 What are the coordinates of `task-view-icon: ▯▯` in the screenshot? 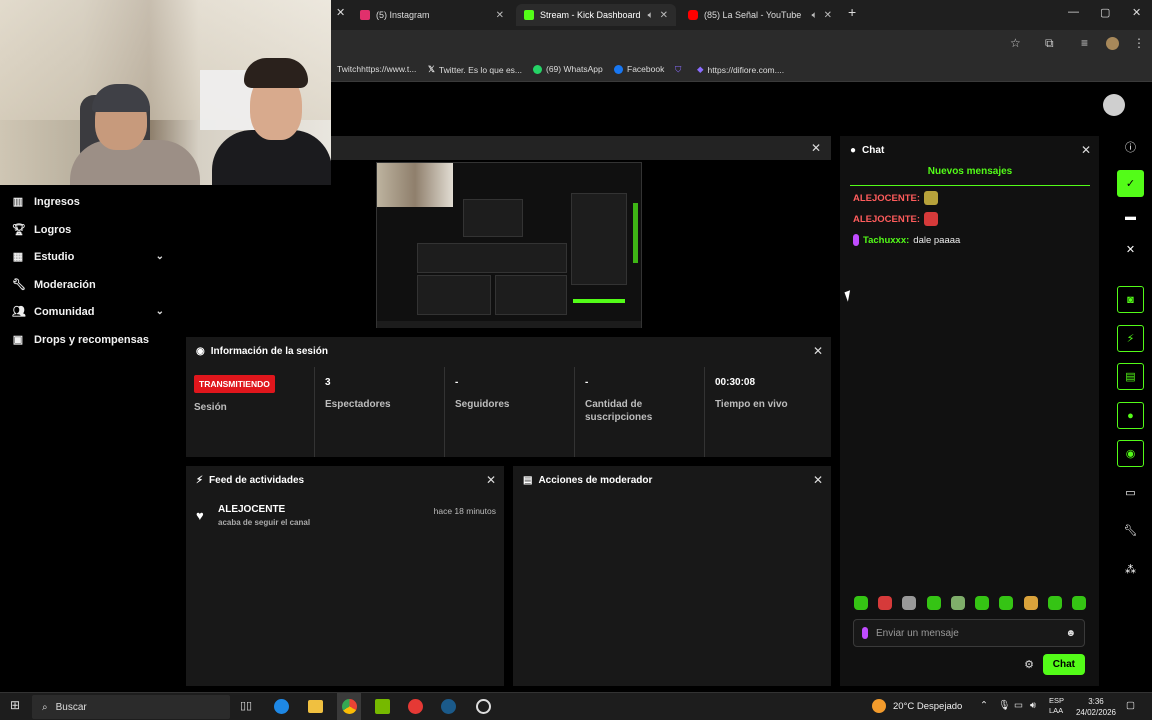 It's located at (246, 705).